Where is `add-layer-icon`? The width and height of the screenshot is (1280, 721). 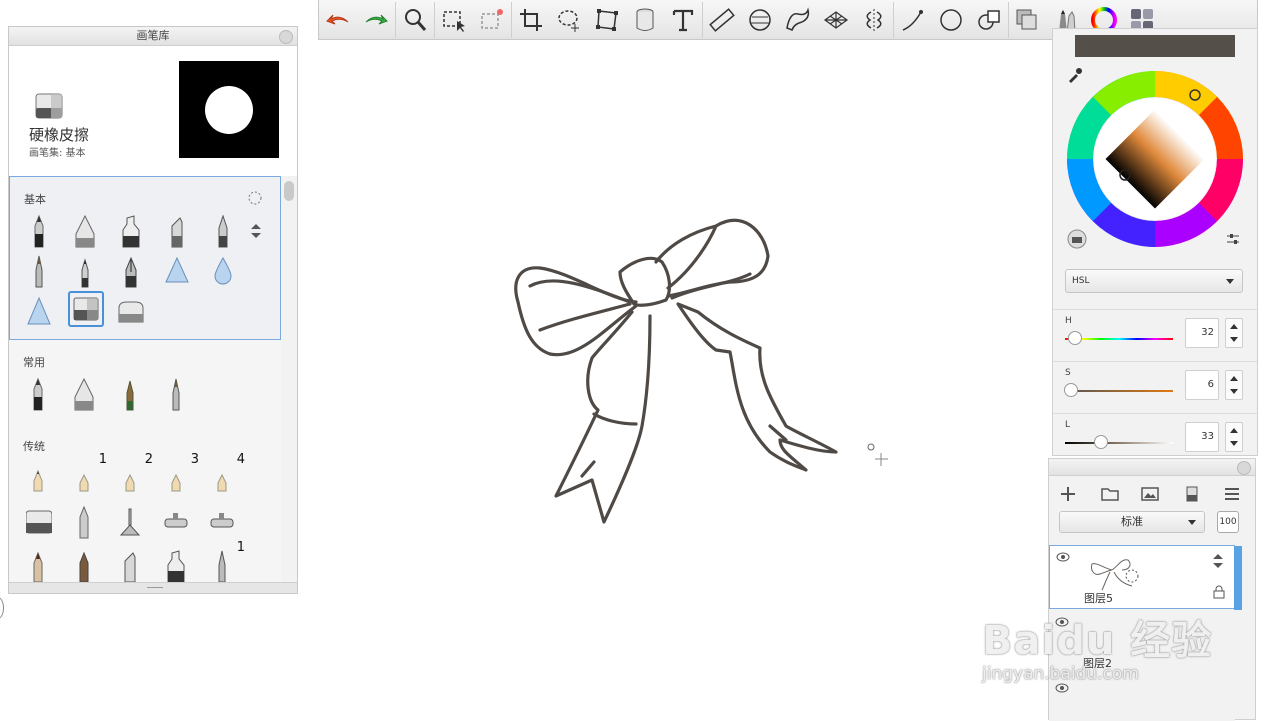
add-layer-icon is located at coordinates (1068, 494).